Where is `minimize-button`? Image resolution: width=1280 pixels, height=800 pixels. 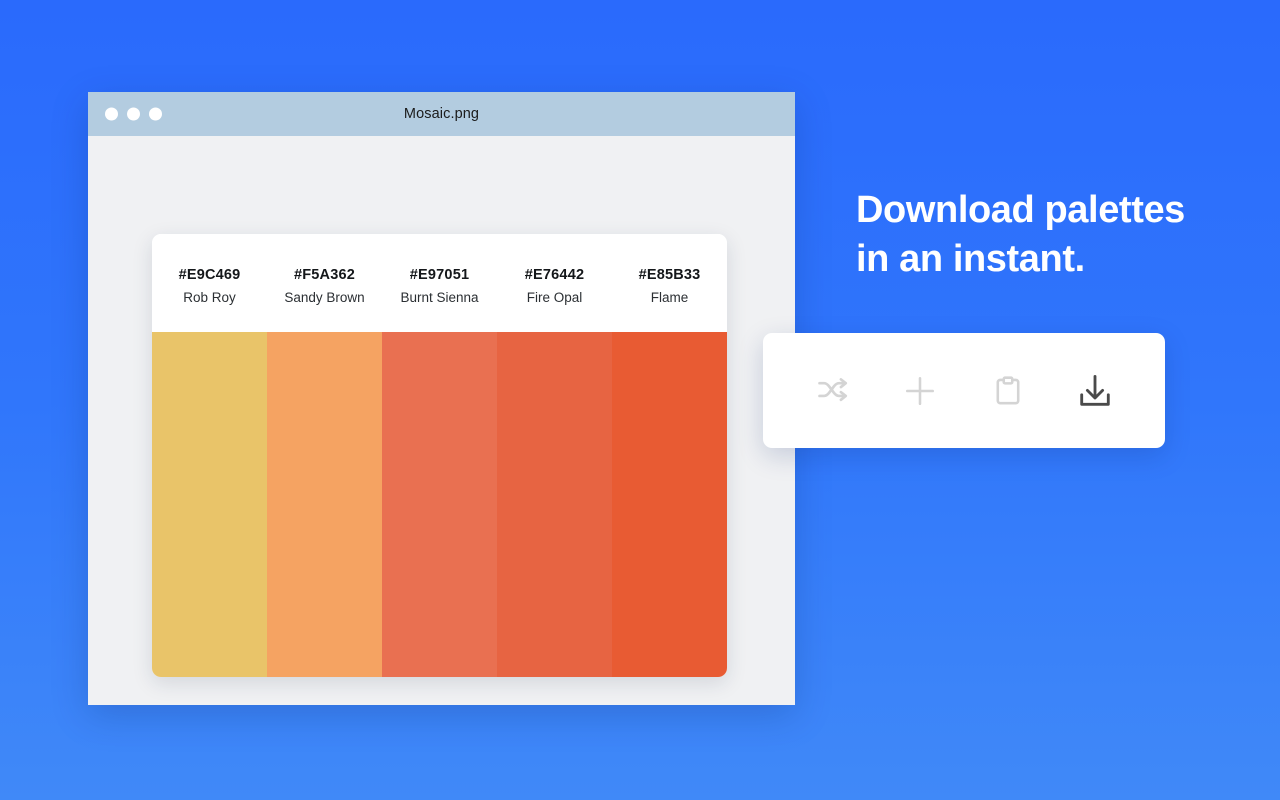
minimize-button is located at coordinates (133, 114).